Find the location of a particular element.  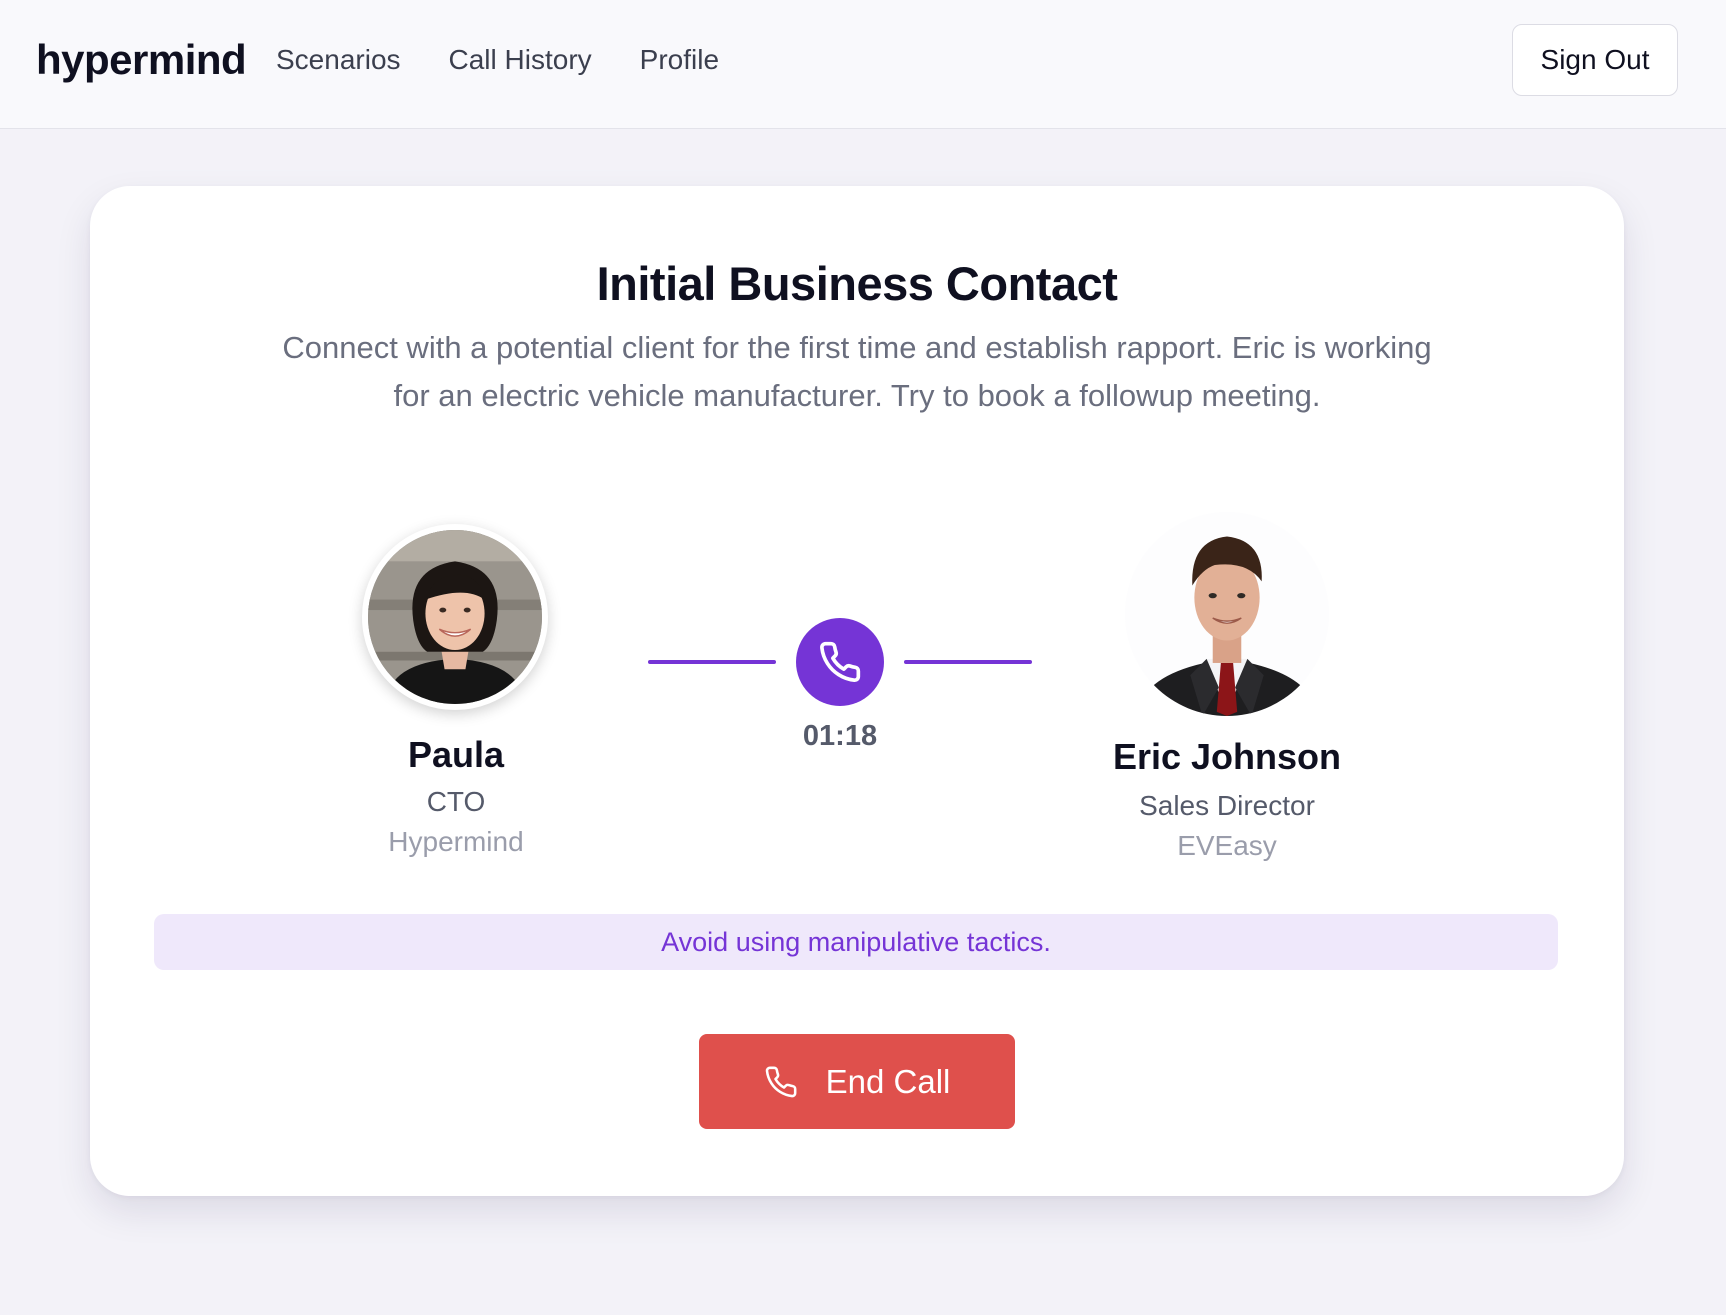

callee-avatar-image is located at coordinates (1227, 614).